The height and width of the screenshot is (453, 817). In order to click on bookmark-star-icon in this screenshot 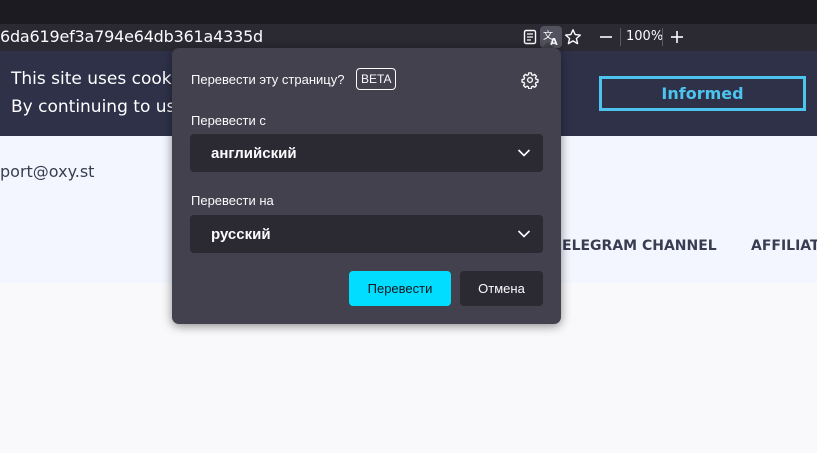, I will do `click(573, 37)`.